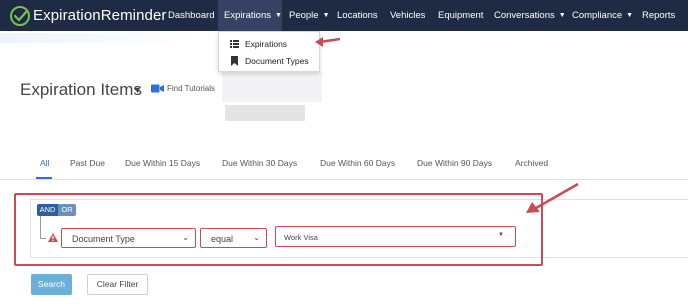 This screenshot has height=304, width=688. What do you see at coordinates (191, 88) in the screenshot?
I see `find-tutorials-link: Find Tutorials` at bounding box center [191, 88].